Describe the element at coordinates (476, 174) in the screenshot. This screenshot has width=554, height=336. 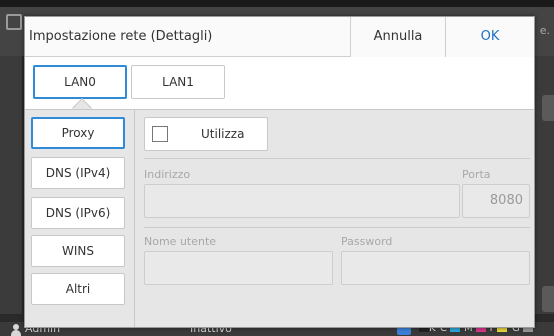
I see `port-label: Porta` at that location.